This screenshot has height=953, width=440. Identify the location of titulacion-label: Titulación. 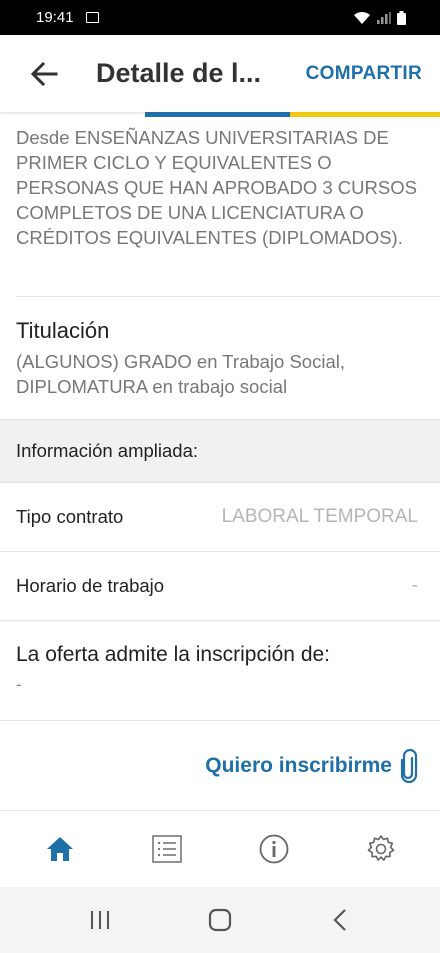
(63, 330).